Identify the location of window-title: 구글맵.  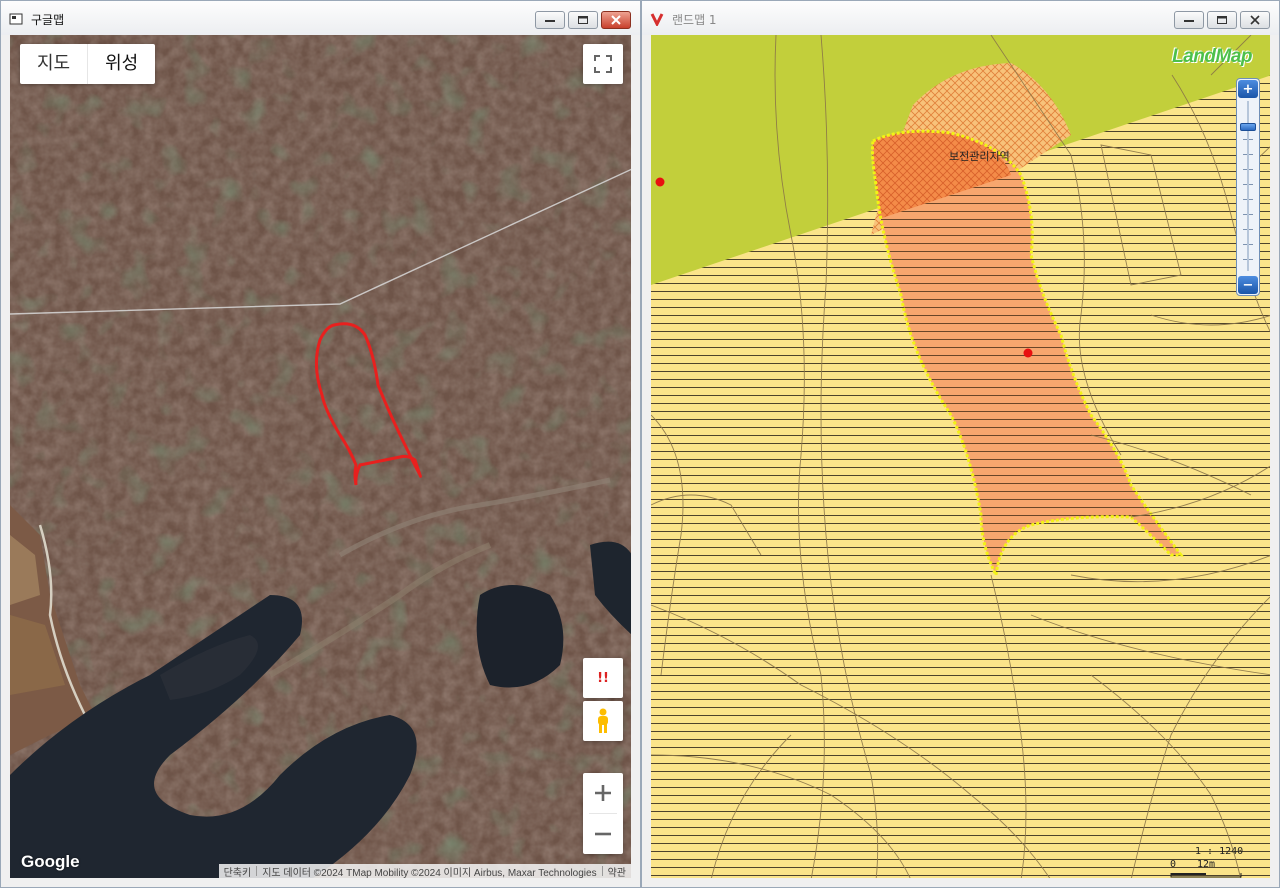
(48, 20).